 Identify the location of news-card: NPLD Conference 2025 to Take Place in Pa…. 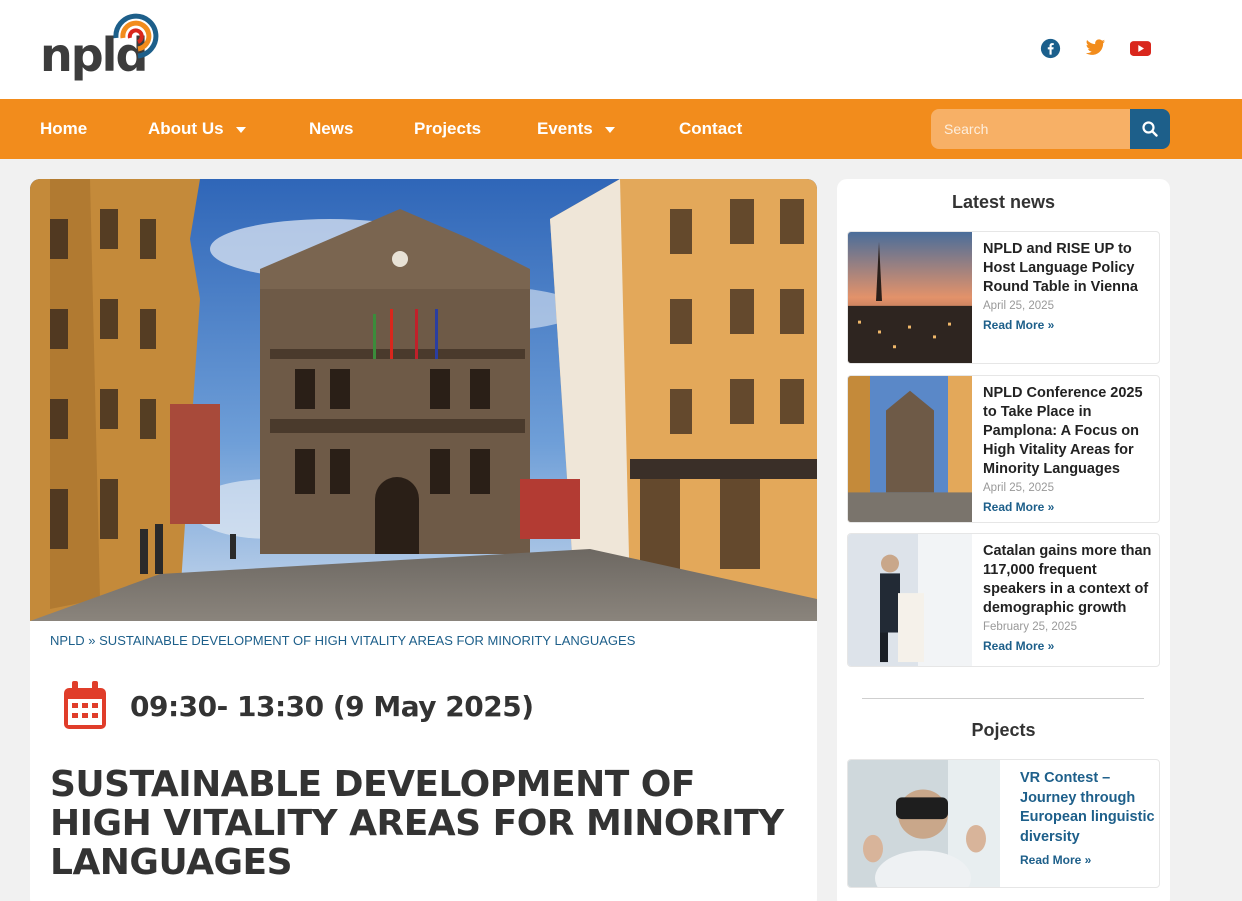
(1003, 449).